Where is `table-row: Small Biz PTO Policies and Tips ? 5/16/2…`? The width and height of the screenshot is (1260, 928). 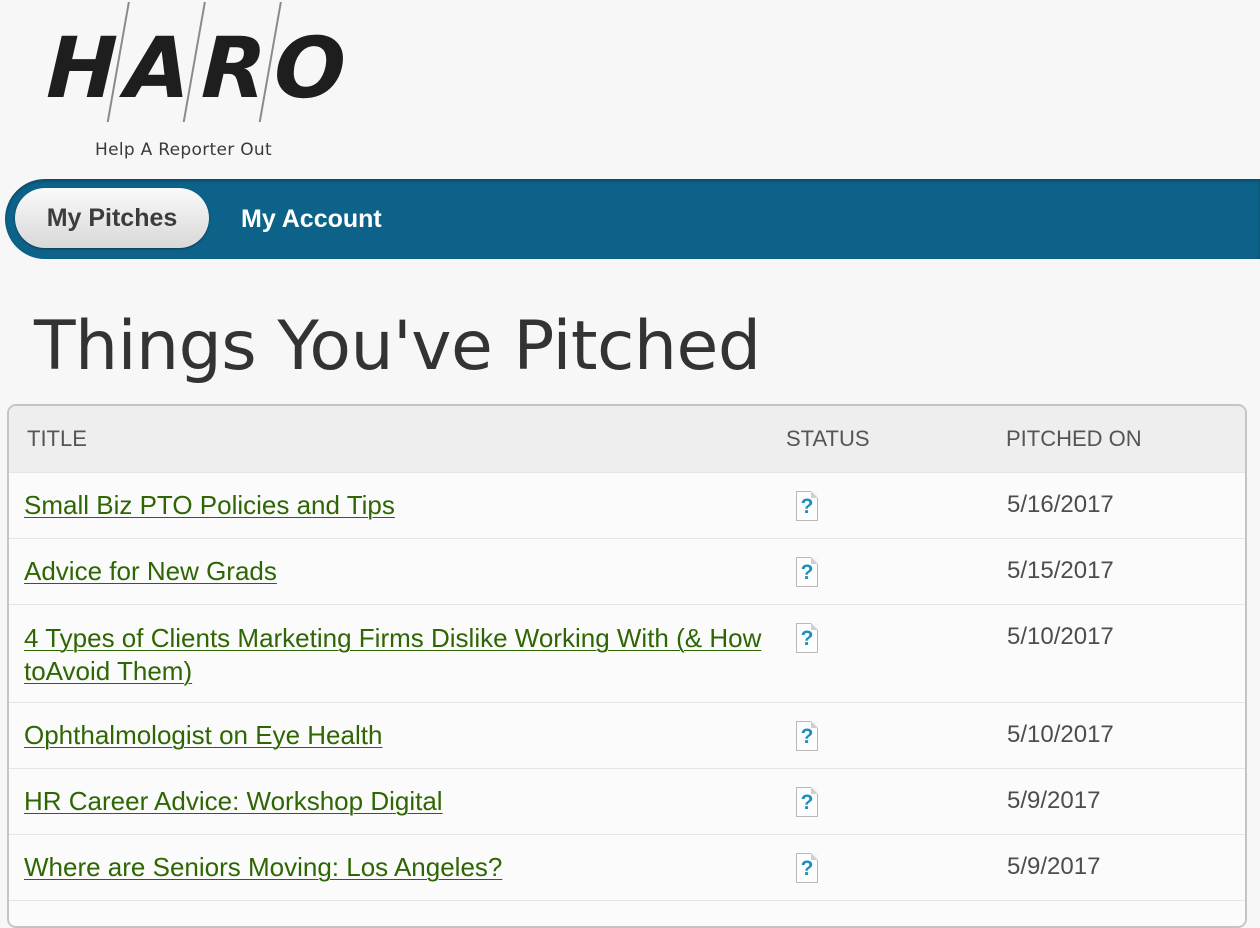 table-row: Small Biz PTO Policies and Tips ? 5/16/2… is located at coordinates (627, 505).